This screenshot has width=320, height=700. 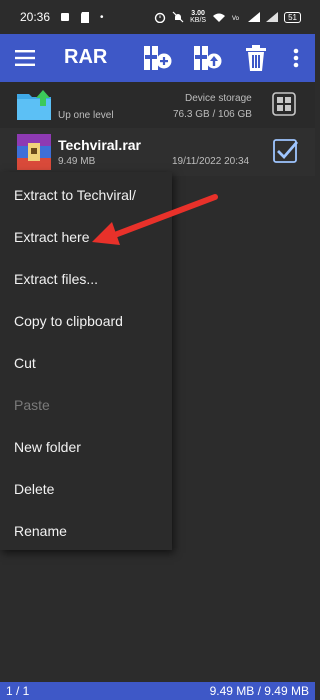 I want to click on notification-icon, so click(x=65, y=17).